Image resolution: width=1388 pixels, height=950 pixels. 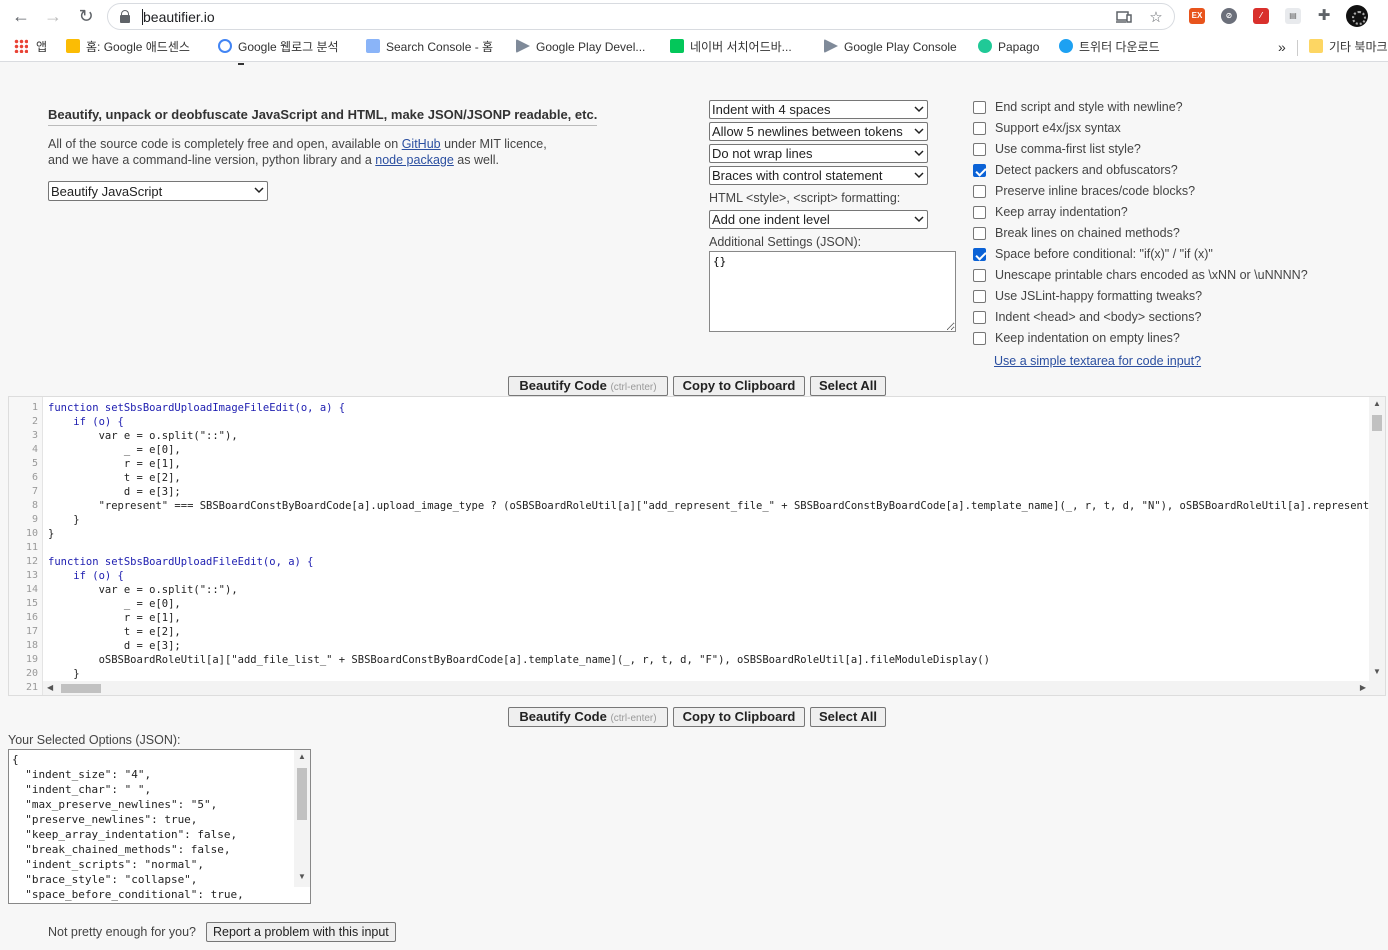 What do you see at coordinates (128, 894) in the screenshot?
I see `options-json-line: "space_before_conditional": true,` at bounding box center [128, 894].